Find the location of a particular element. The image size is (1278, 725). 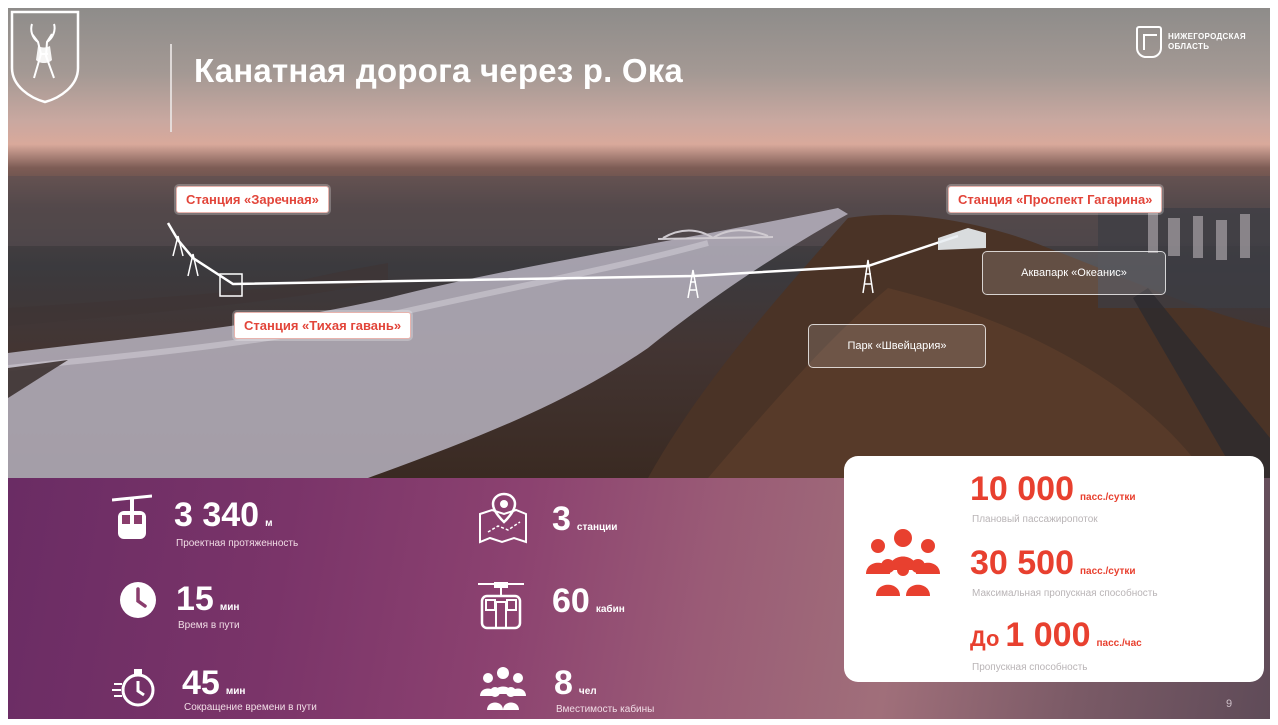

label-park: Парк «Швейцария» is located at coordinates (897, 346).